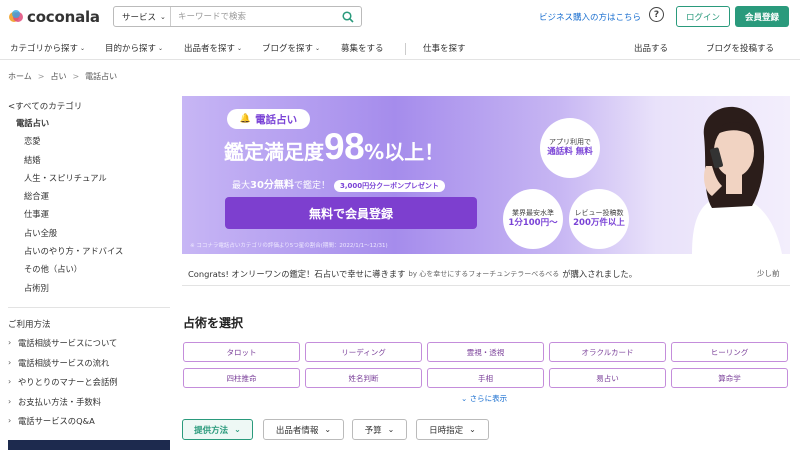 This screenshot has height=450, width=800. I want to click on nav-sellers: 出品者を探す ⌄, so click(213, 48).